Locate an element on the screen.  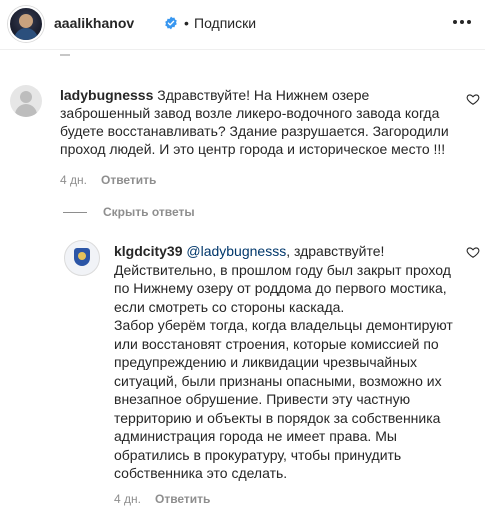
account-username: aaalikhanov is located at coordinates (94, 23).